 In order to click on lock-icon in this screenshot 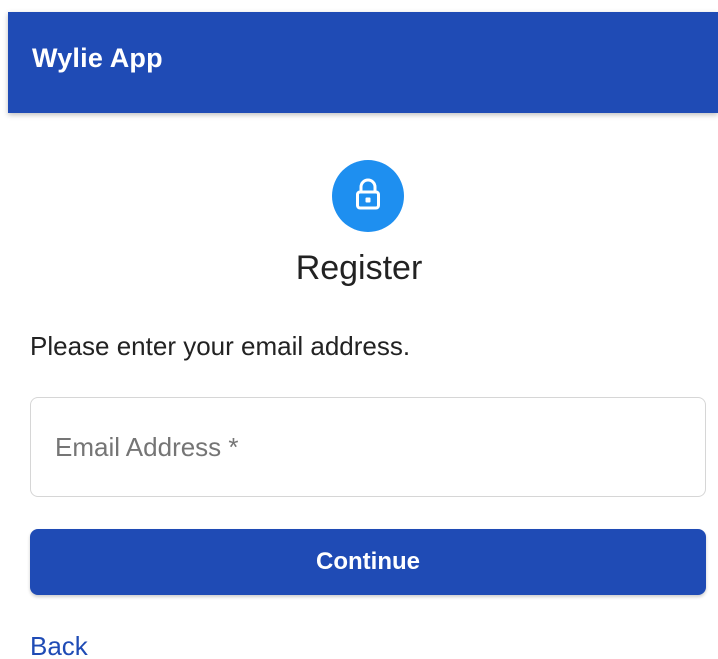, I will do `click(368, 194)`.